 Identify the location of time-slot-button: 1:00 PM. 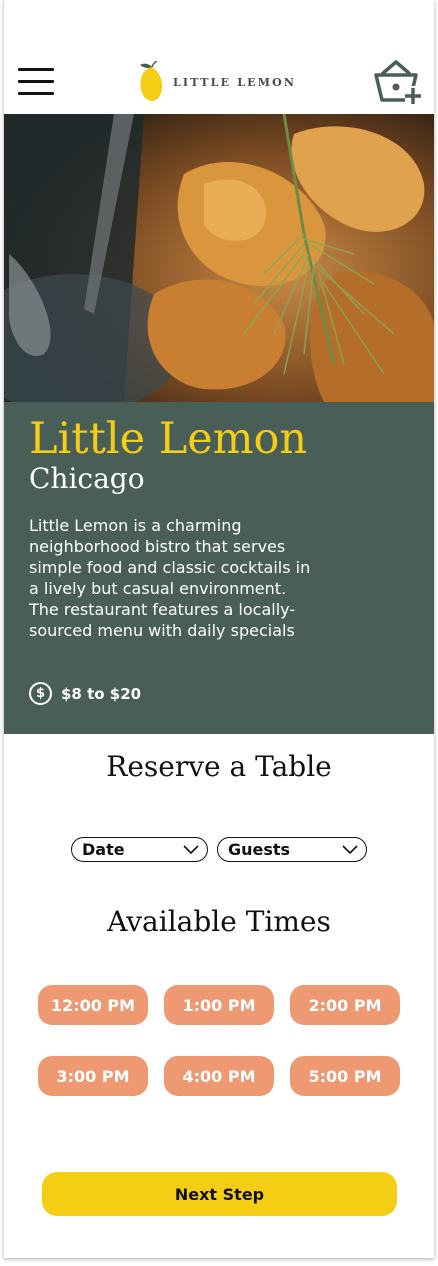
(219, 1005).